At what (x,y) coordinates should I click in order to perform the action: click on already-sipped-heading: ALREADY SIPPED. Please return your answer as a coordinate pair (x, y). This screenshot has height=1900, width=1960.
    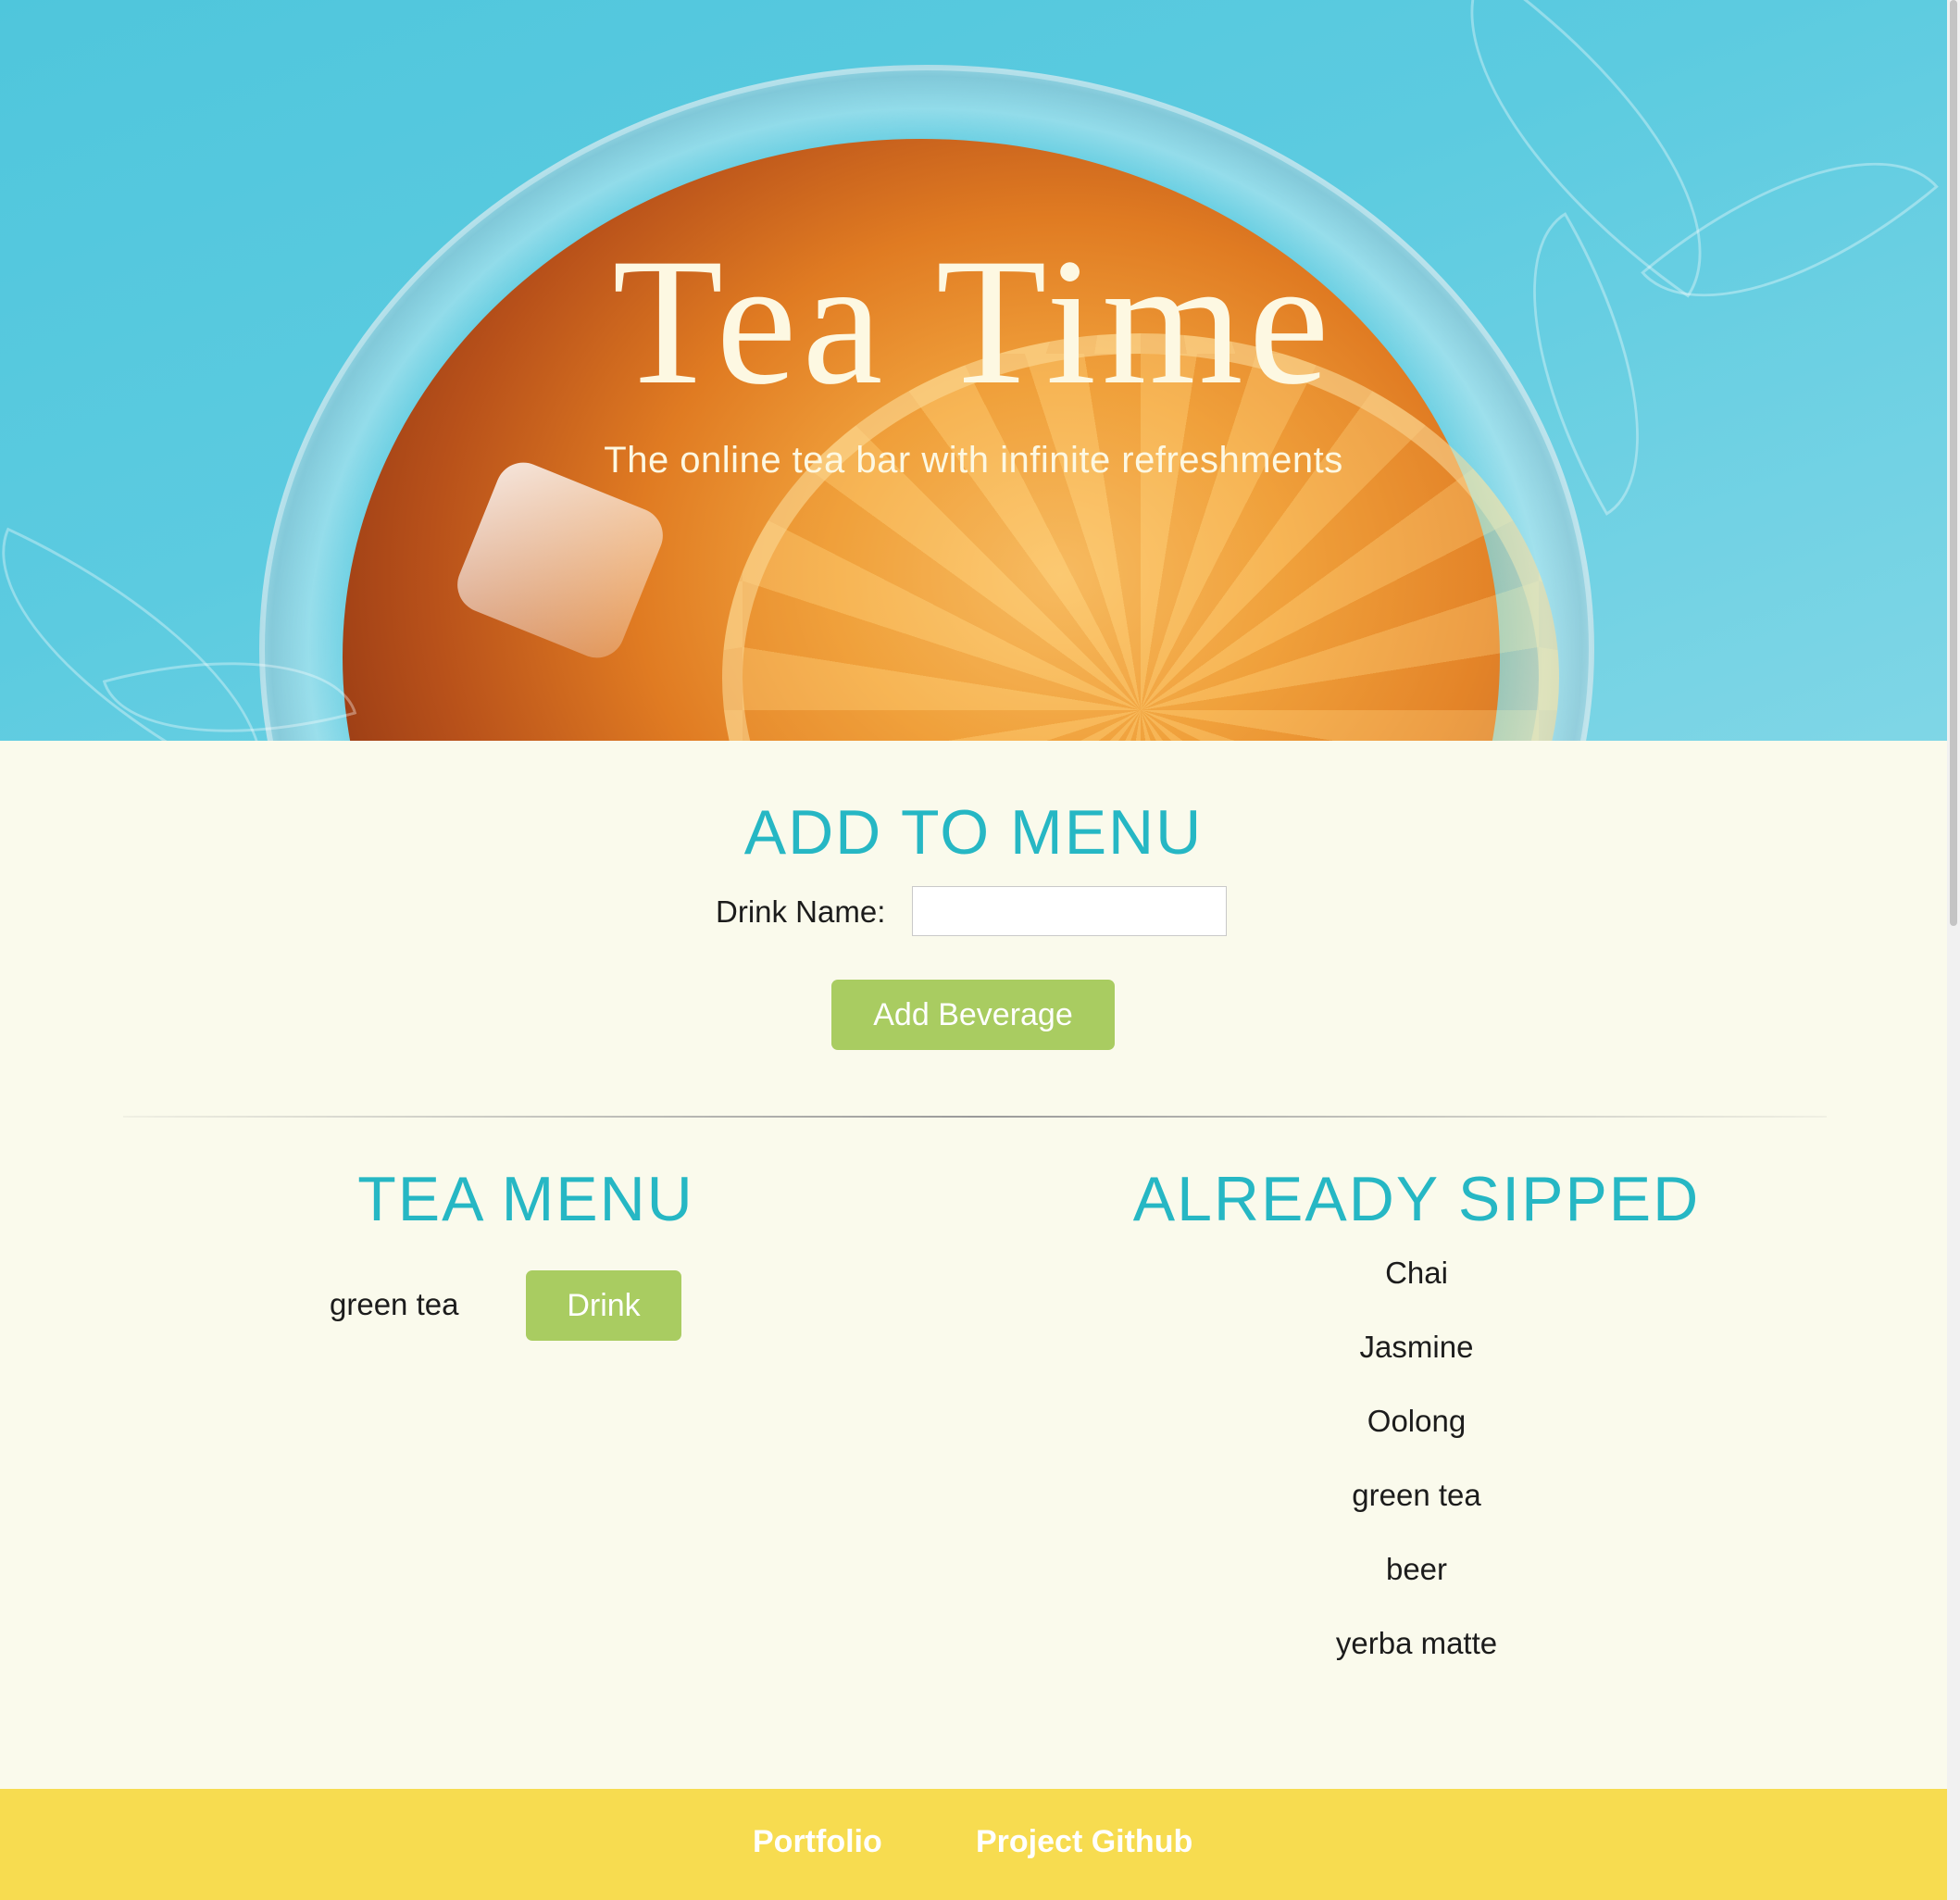
    Looking at the image, I should click on (1416, 1199).